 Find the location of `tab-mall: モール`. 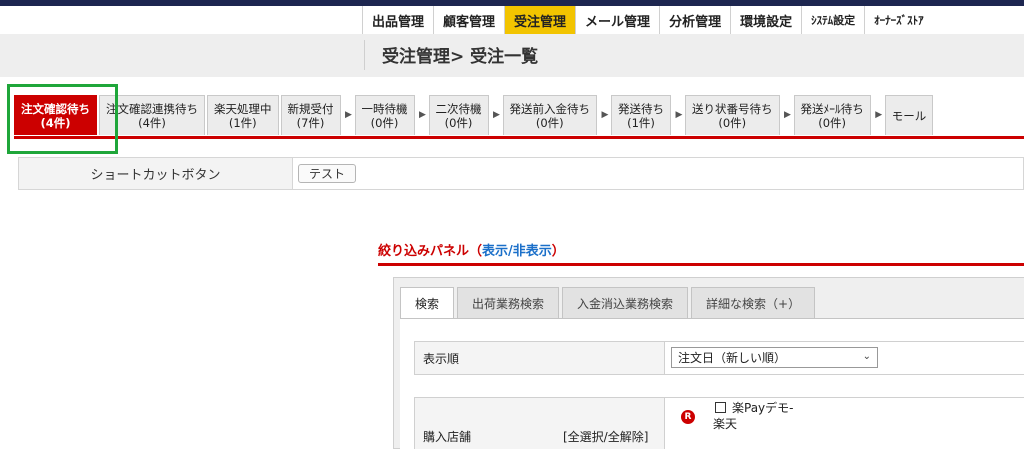

tab-mall: モール is located at coordinates (909, 115).